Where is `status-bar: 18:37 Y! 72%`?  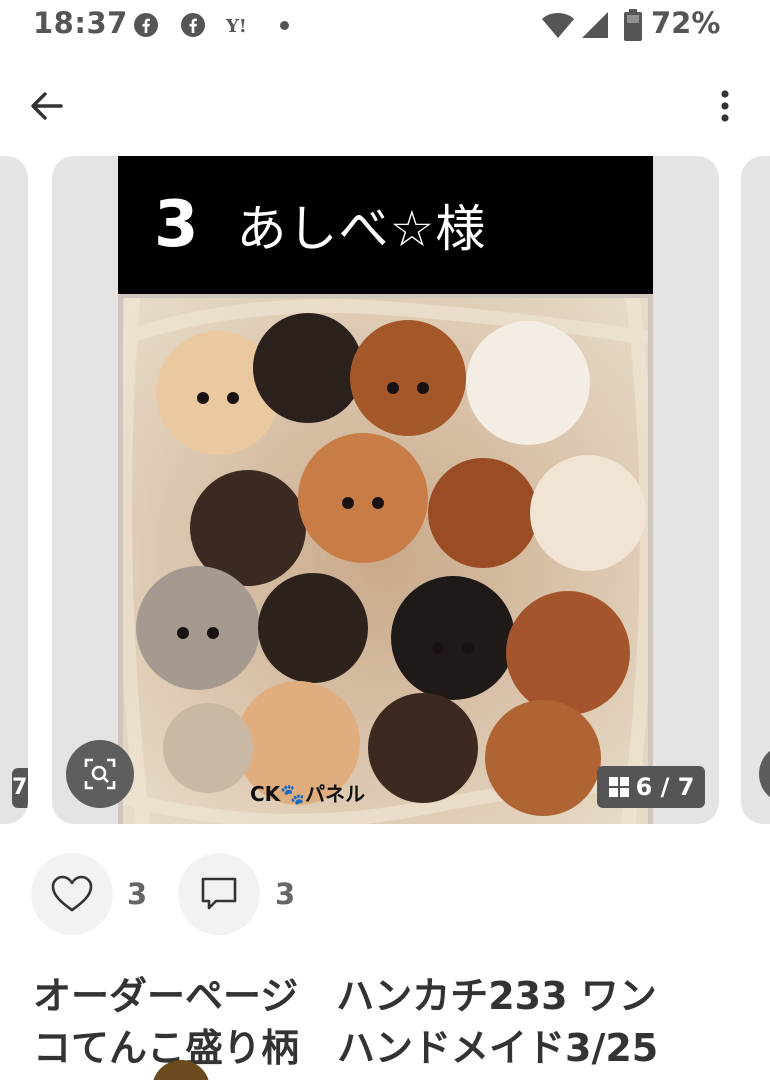 status-bar: 18:37 Y! 72% is located at coordinates (385, 26).